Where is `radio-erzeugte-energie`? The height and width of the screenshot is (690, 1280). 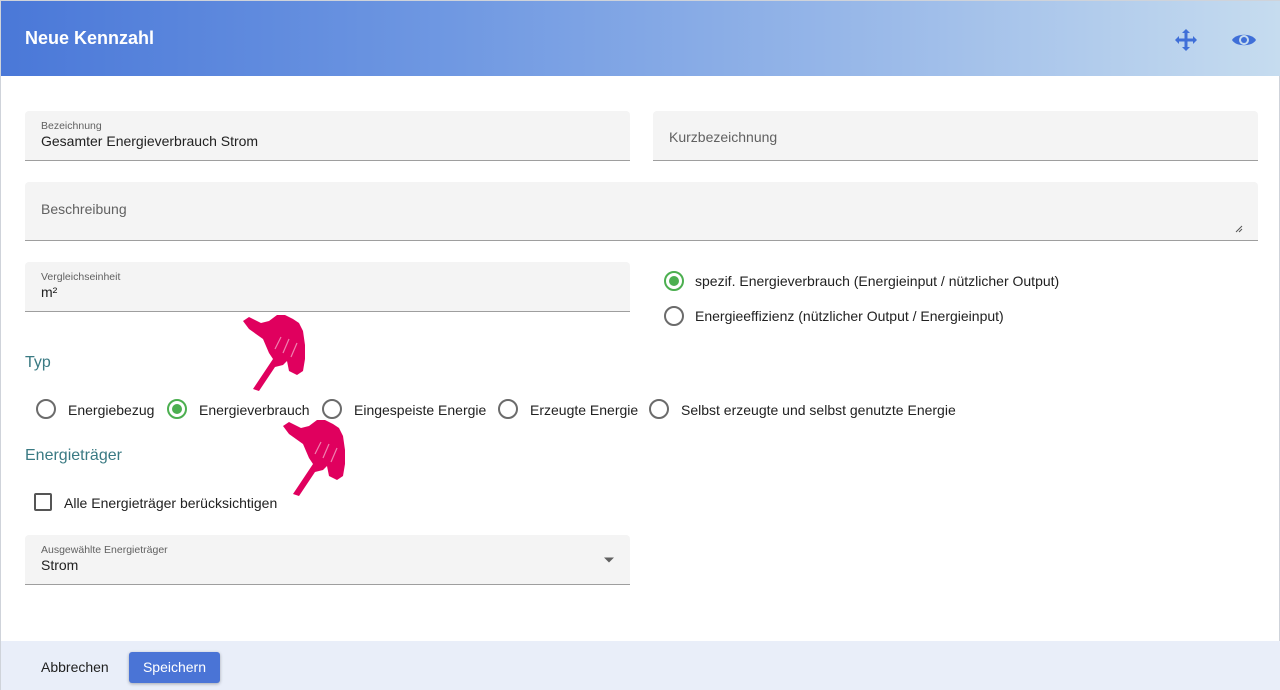 radio-erzeugte-energie is located at coordinates (508, 409).